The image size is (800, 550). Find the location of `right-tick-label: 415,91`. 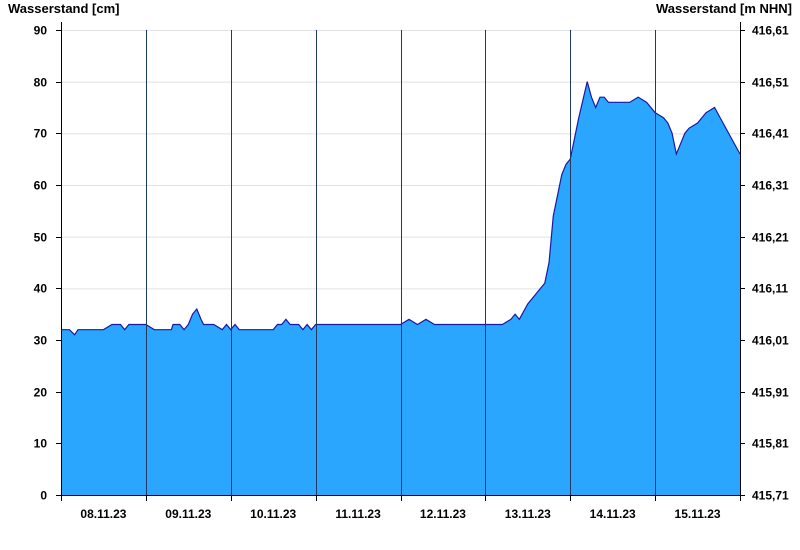

right-tick-label: 415,91 is located at coordinates (770, 393).